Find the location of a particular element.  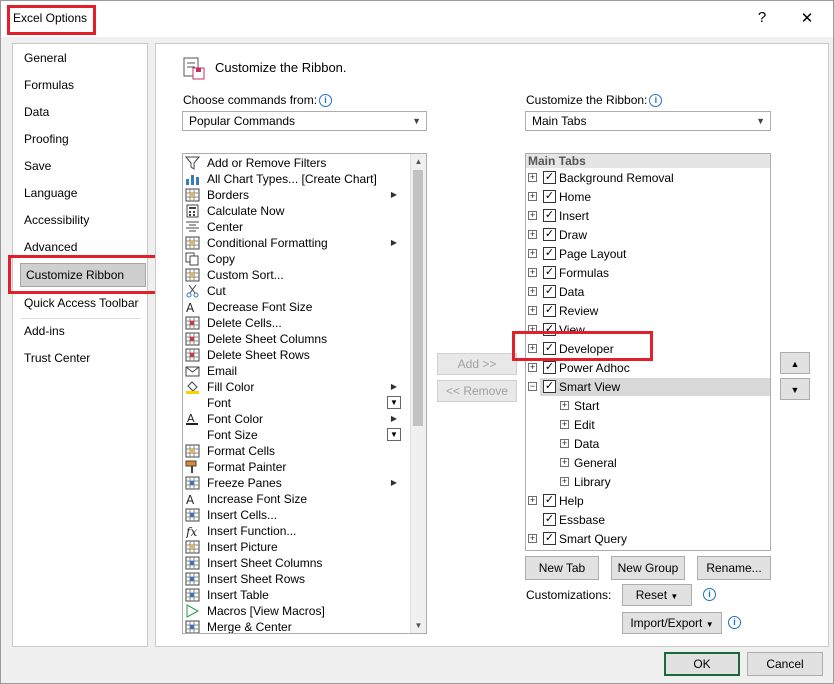

tree-item: + ✓ Review is located at coordinates (646, 311).